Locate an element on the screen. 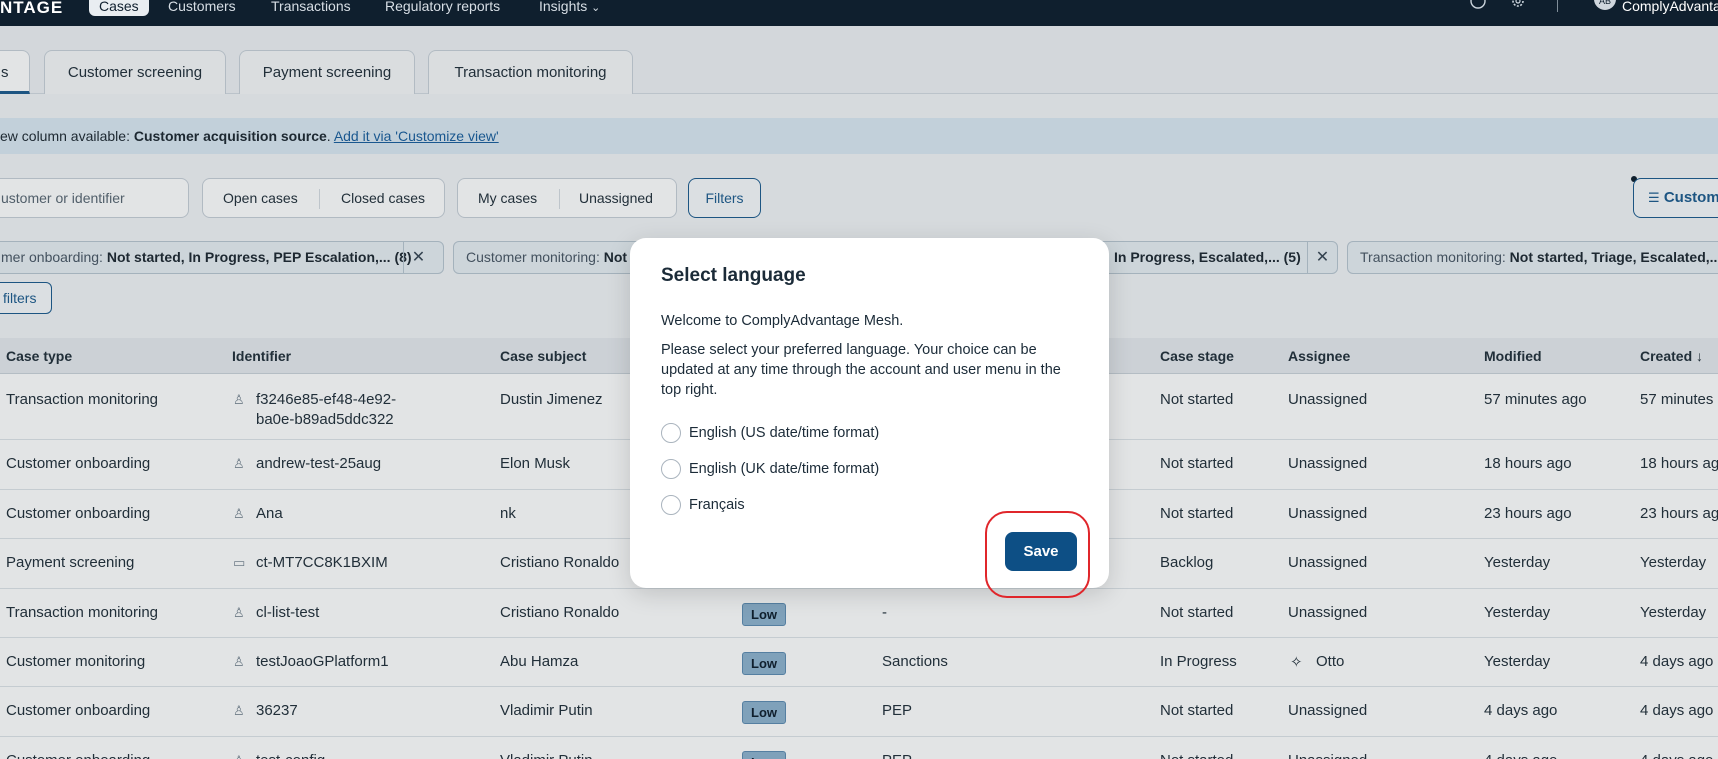 The width and height of the screenshot is (1718, 759). chevron-down-icon: ⌄ is located at coordinates (596, 8).